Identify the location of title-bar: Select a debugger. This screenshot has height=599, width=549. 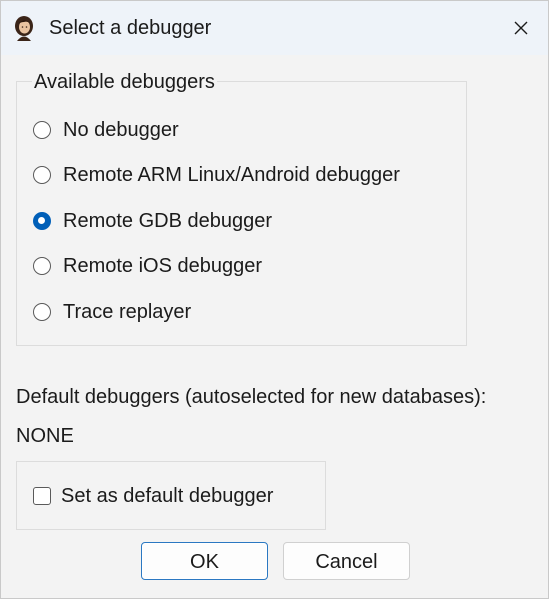
(274, 28).